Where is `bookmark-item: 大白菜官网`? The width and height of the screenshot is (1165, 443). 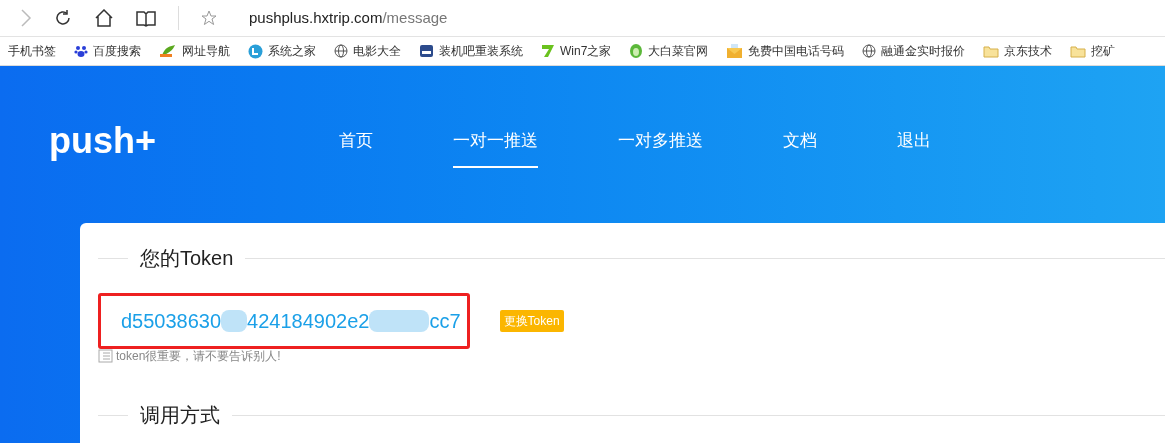
bookmark-item: 大白菜官网 is located at coordinates (669, 51).